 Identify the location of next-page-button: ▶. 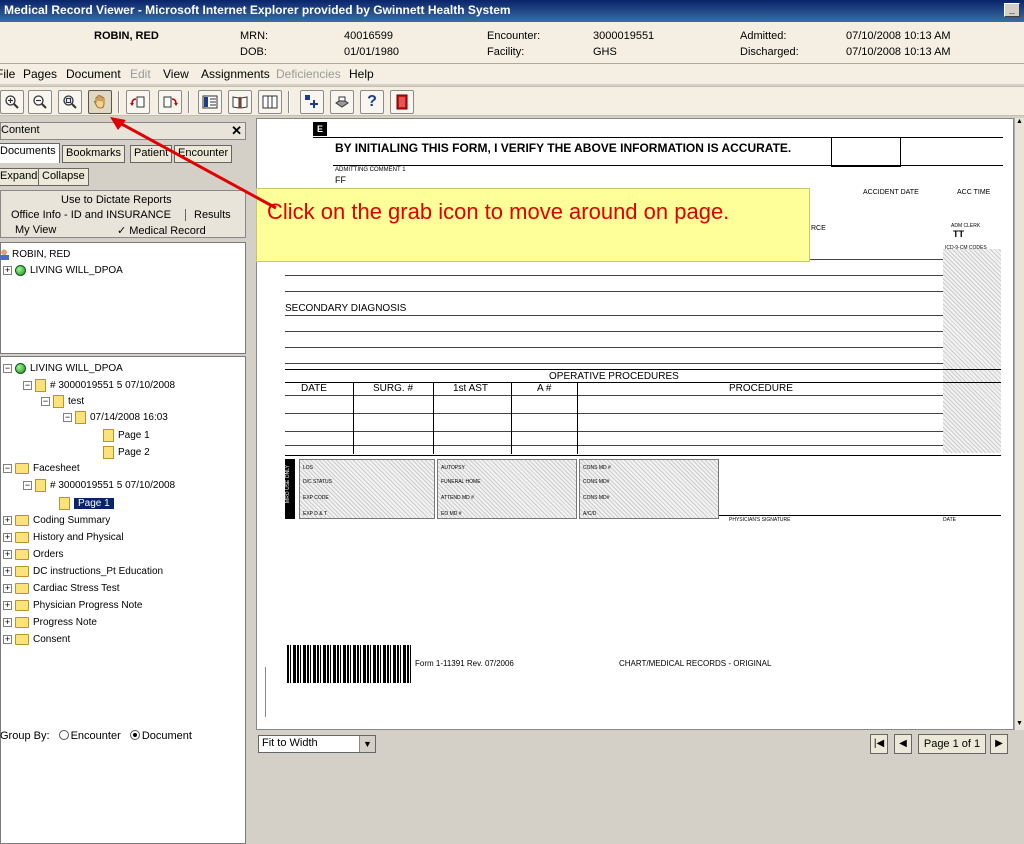
(999, 744).